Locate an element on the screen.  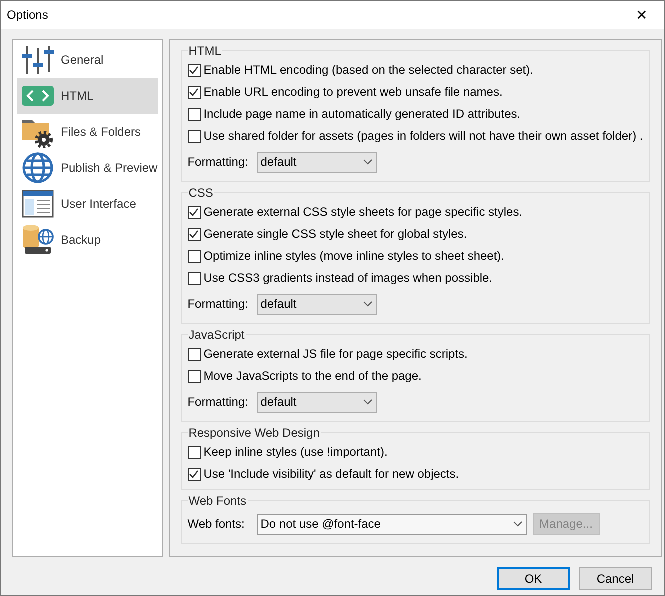
checkbox-label: Use 'Include visibility' as default for new objects. is located at coordinates (332, 474).